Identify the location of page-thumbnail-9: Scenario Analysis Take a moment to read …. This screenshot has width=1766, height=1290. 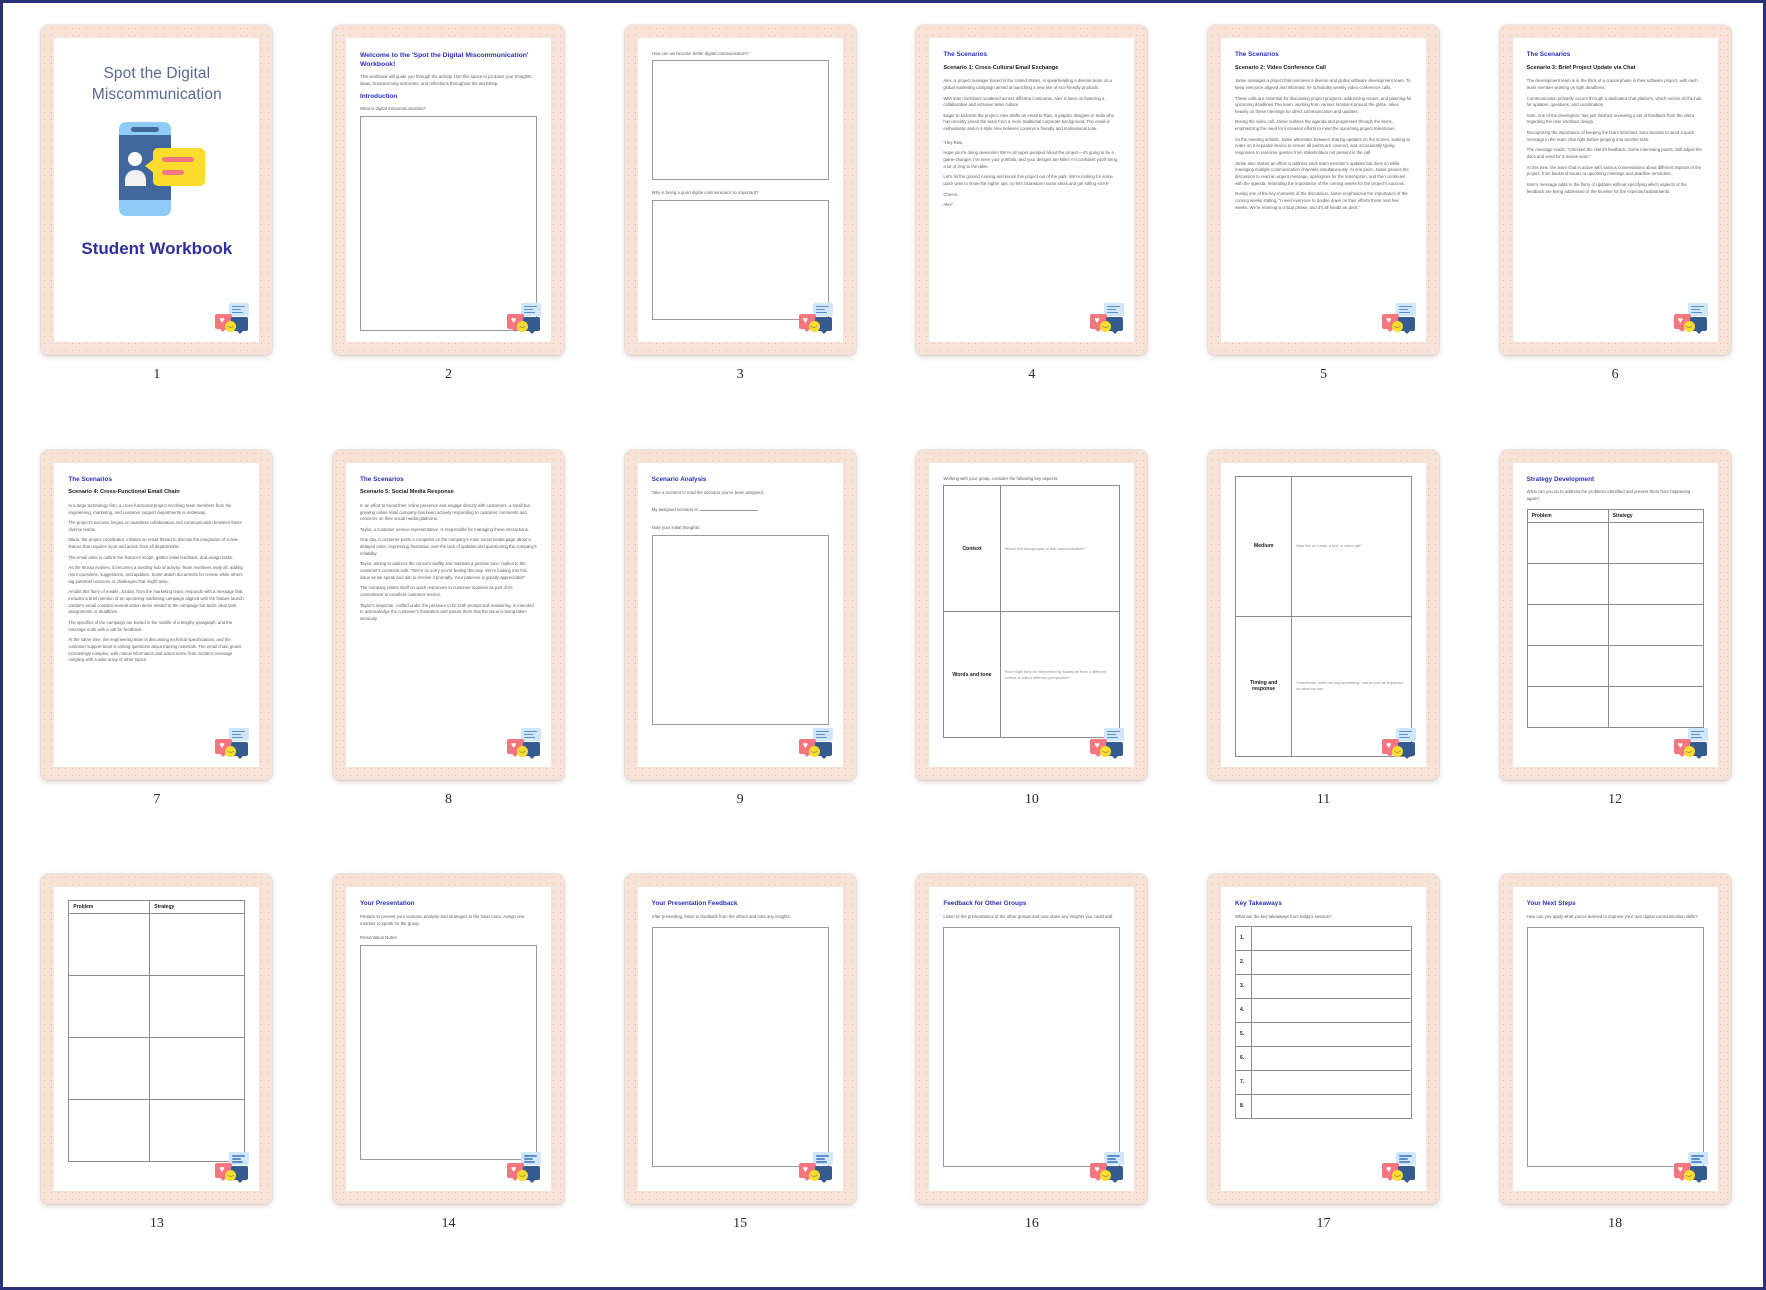
(740, 614).